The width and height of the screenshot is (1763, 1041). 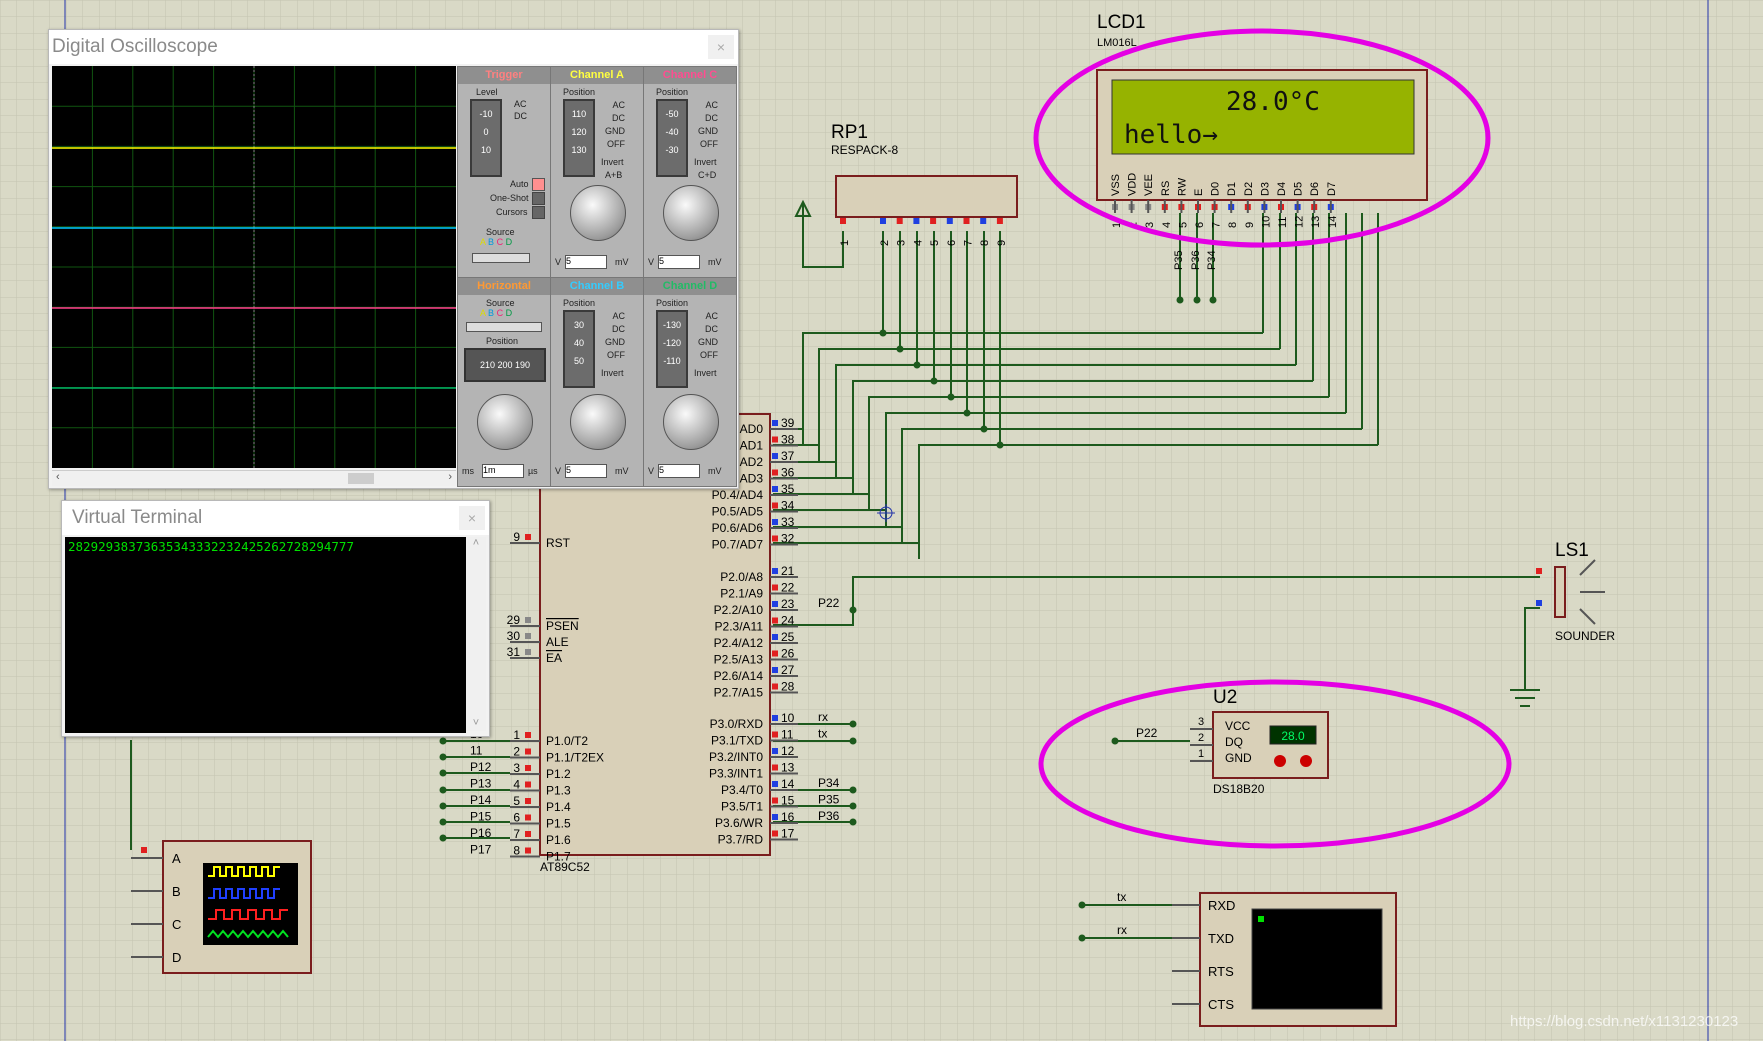 What do you see at coordinates (788, 768) in the screenshot?
I see `mcu-pin-number: 13` at bounding box center [788, 768].